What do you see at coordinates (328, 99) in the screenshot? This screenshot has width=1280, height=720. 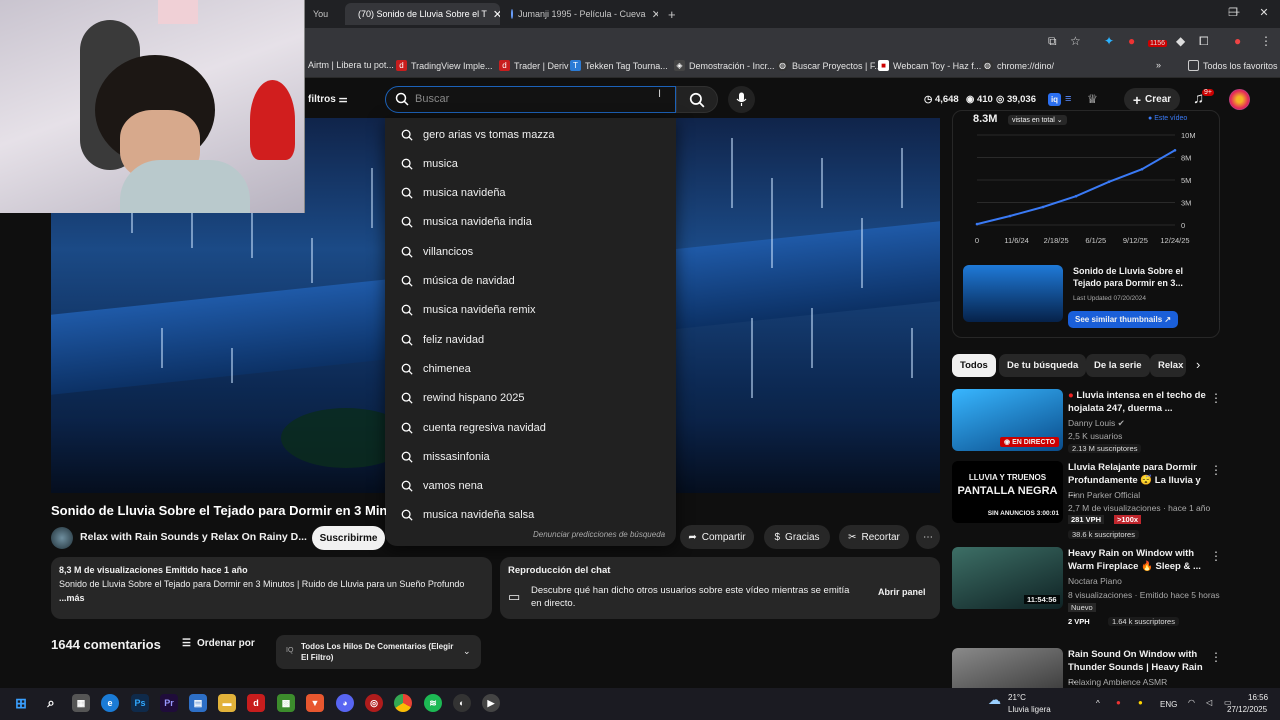 I see `filters-button: filtros ⚌` at bounding box center [328, 99].